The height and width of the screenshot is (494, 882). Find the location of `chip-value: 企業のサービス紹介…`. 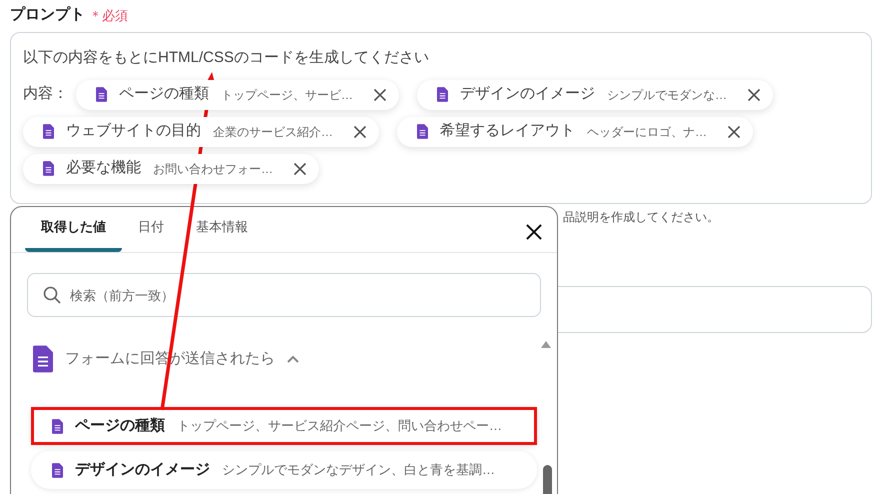

chip-value: 企業のサービス紹介… is located at coordinates (273, 132).